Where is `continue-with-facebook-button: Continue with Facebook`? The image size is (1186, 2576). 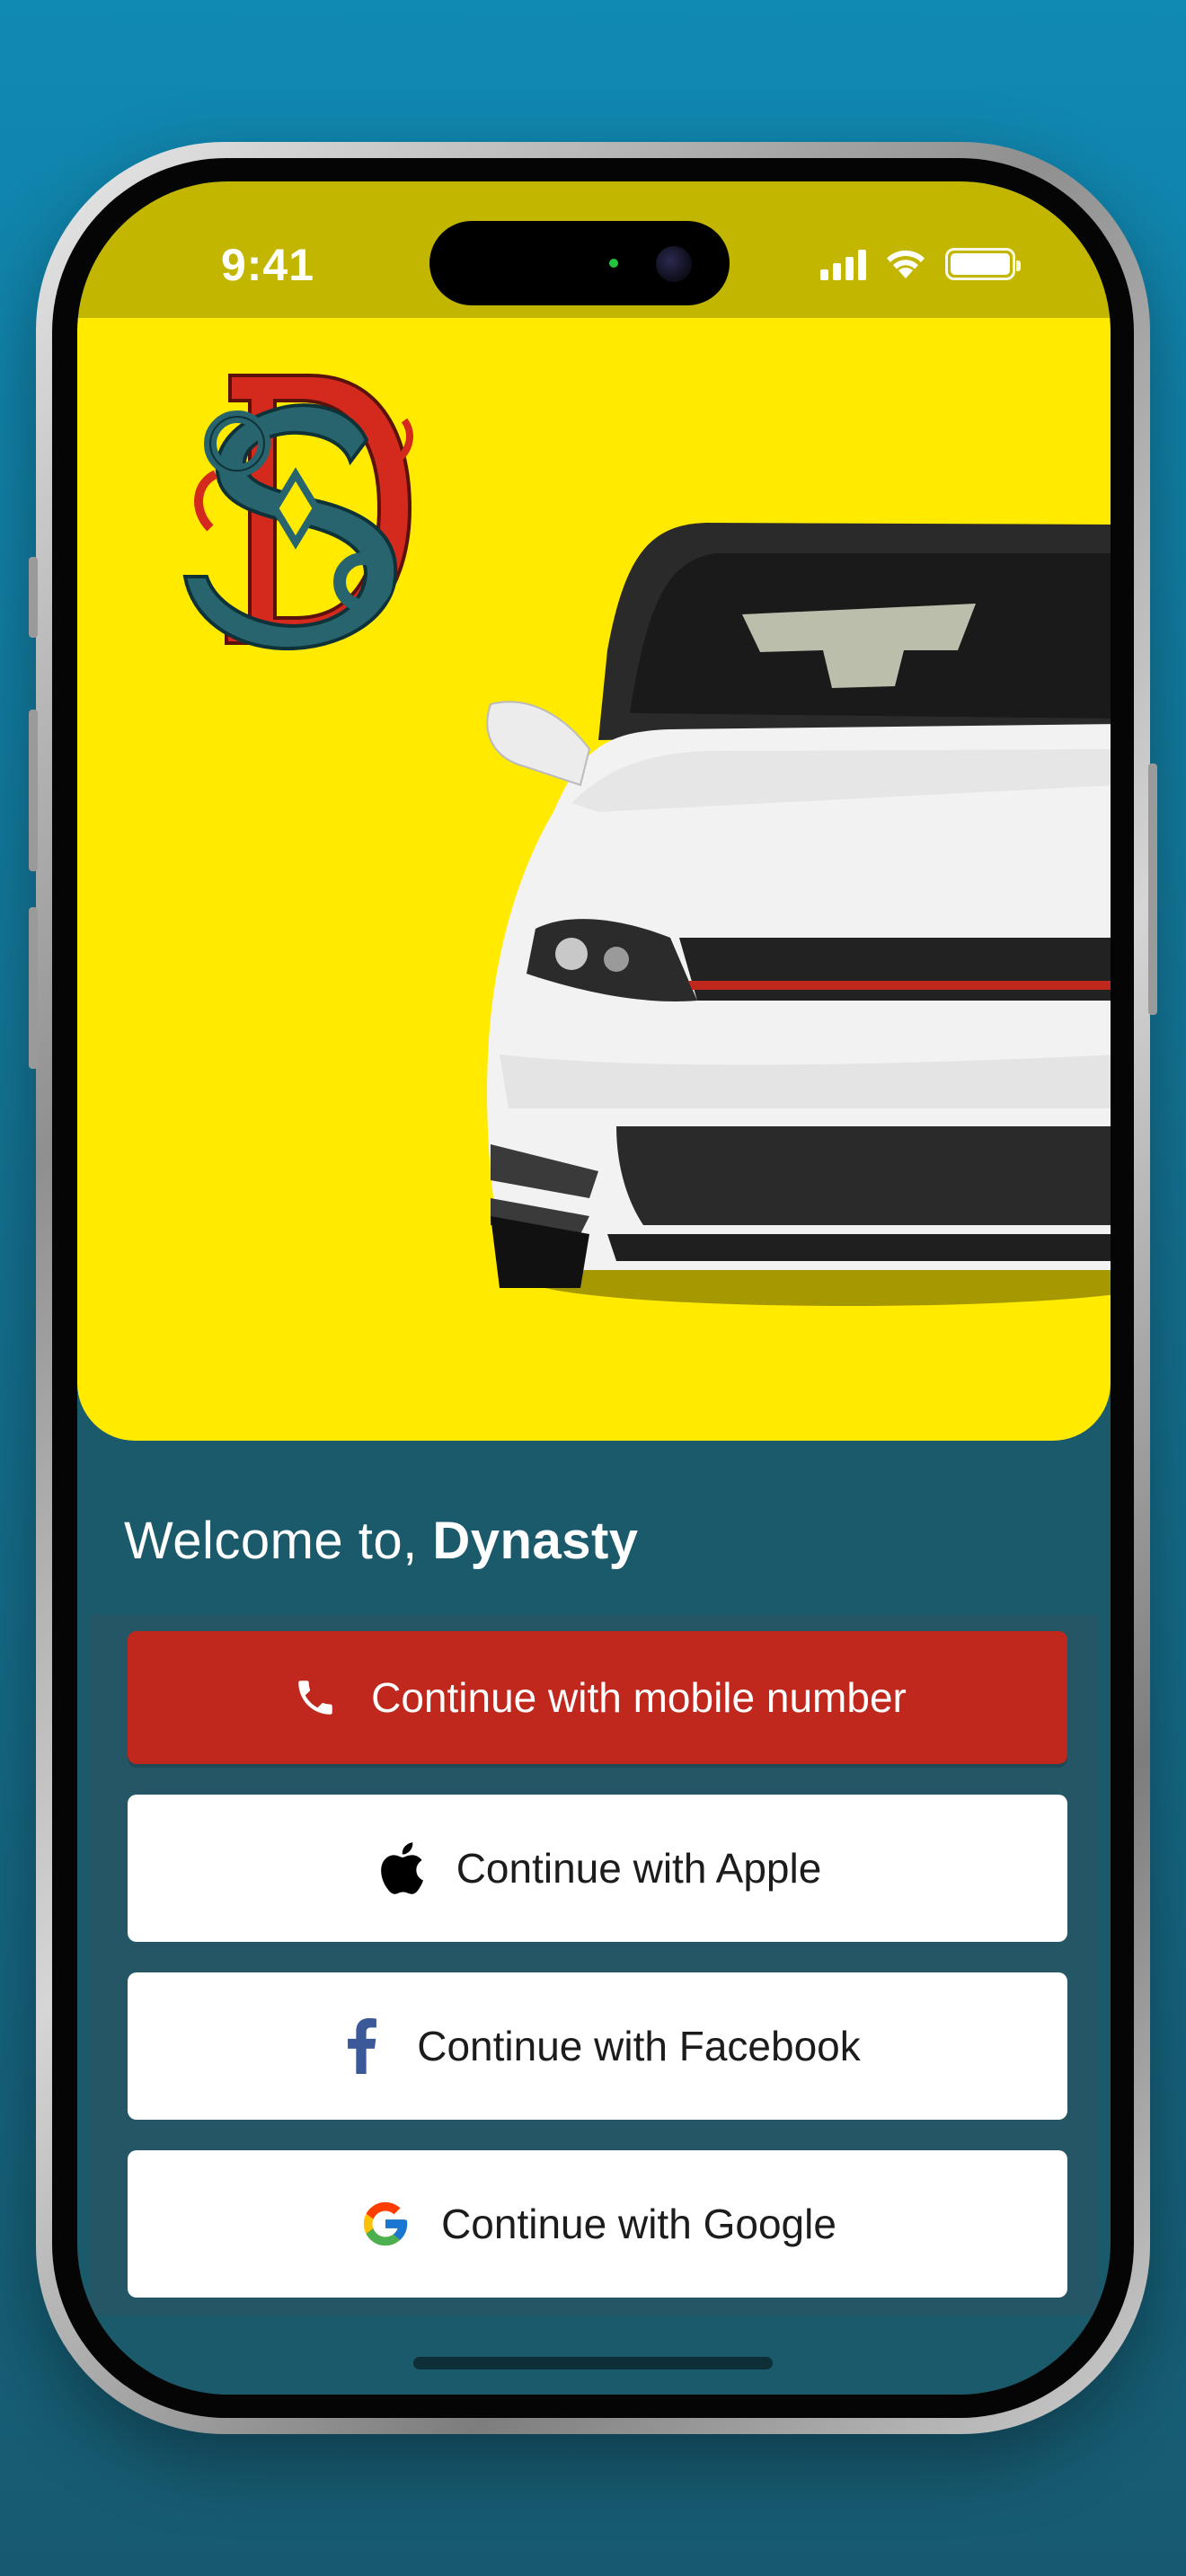
continue-with-facebook-button: Continue with Facebook is located at coordinates (597, 2046).